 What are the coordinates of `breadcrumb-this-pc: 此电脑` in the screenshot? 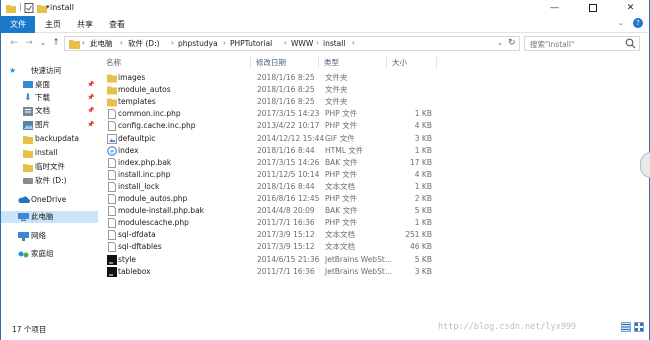 It's located at (101, 43).